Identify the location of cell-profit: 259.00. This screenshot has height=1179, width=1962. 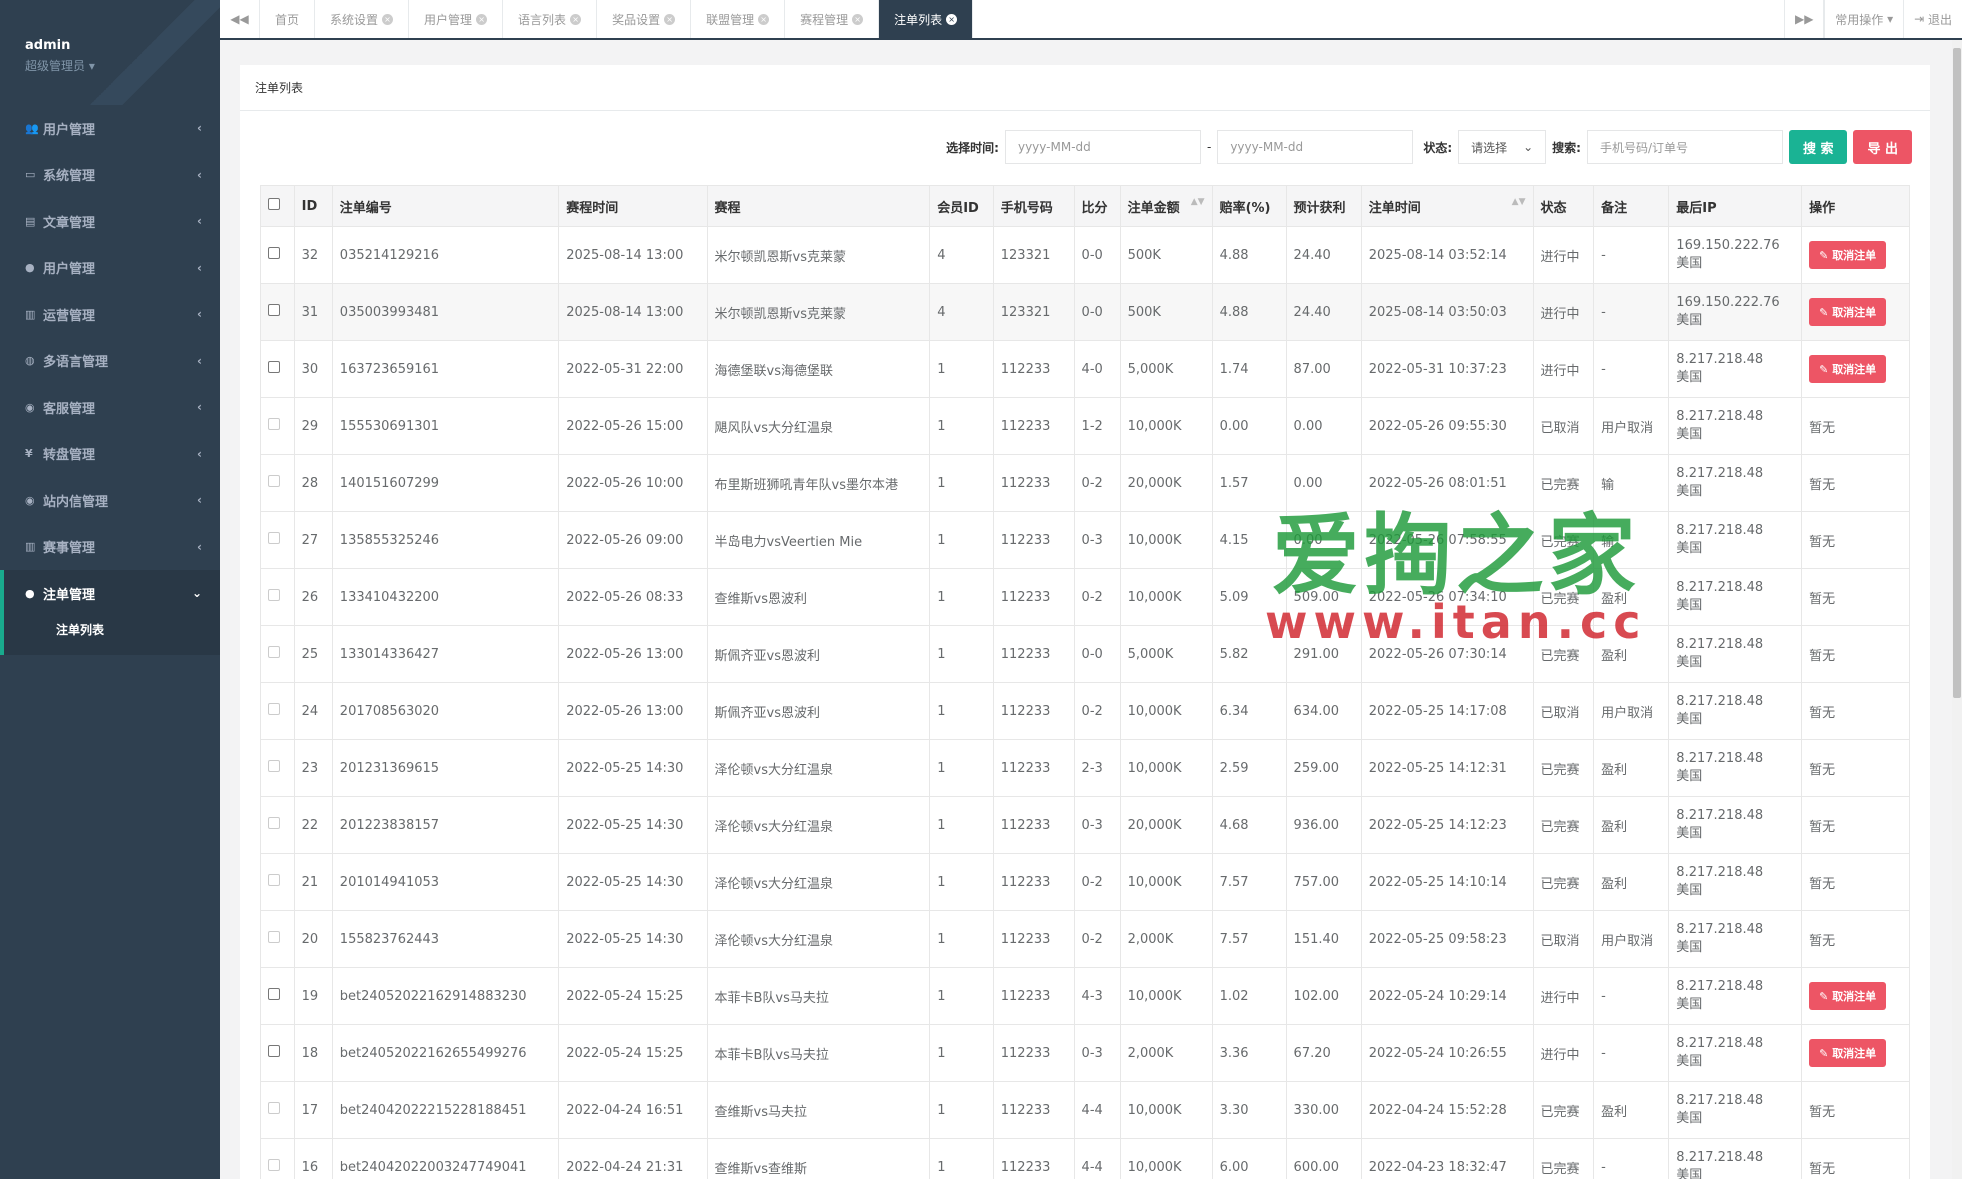
(1323, 768).